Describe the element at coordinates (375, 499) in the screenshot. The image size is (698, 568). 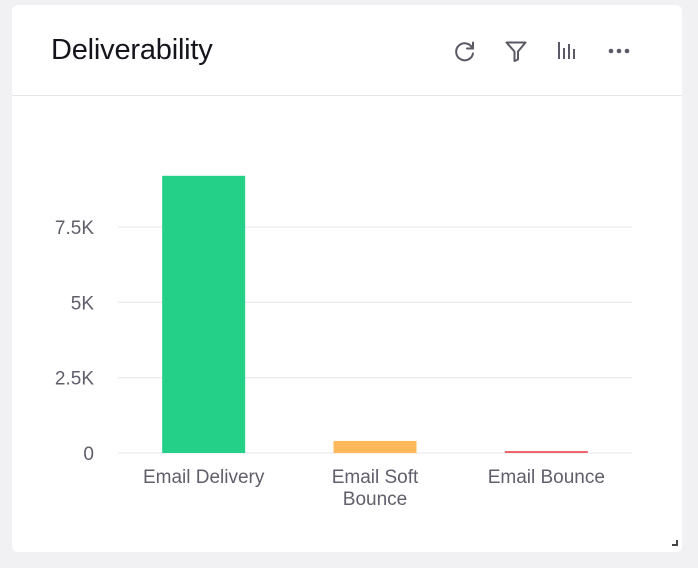
I see `x-tick-label: Bounce` at that location.